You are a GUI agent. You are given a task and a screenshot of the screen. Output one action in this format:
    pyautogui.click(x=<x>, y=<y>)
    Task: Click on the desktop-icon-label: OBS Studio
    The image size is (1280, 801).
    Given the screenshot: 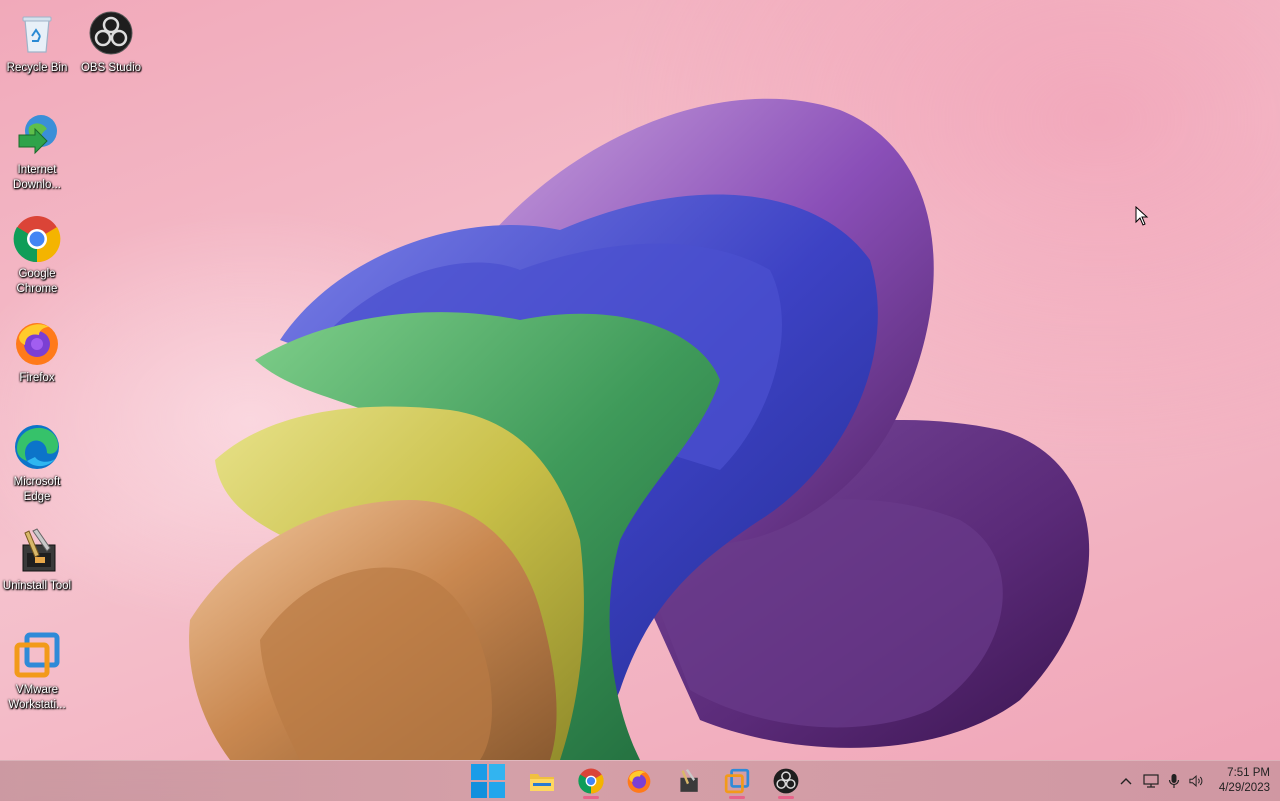 What is the action you would take?
    pyautogui.click(x=111, y=68)
    